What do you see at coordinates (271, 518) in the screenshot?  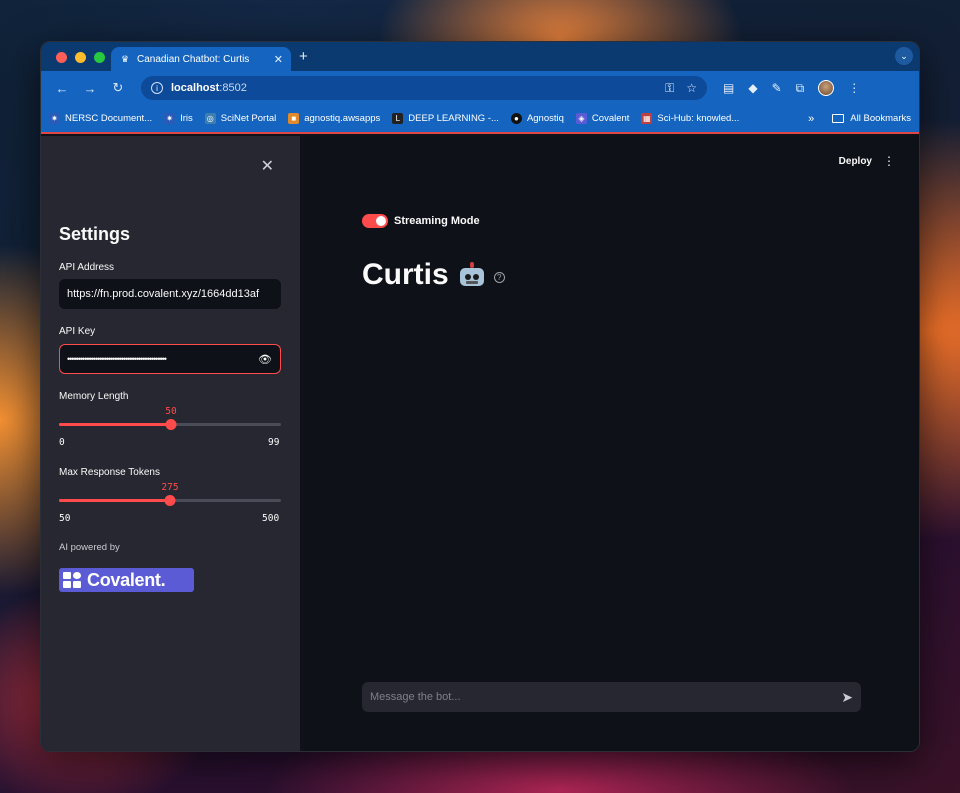 I see `max-tokens-max: 500` at bounding box center [271, 518].